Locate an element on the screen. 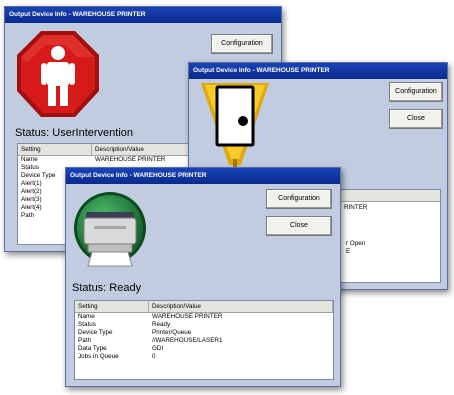  value-cell: WAREHOUSE PRINTER is located at coordinates (187, 316).